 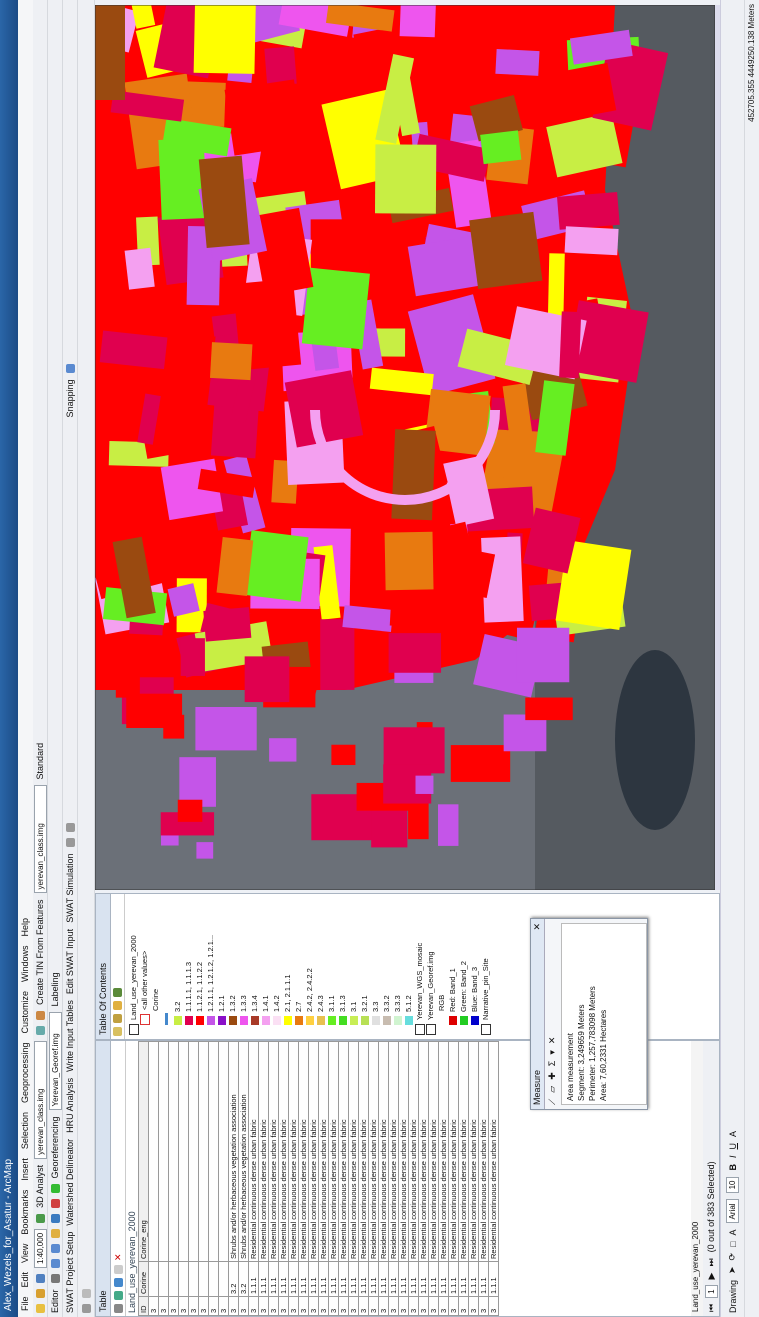 I want to click on identify-icon, so click(x=55, y=1204).